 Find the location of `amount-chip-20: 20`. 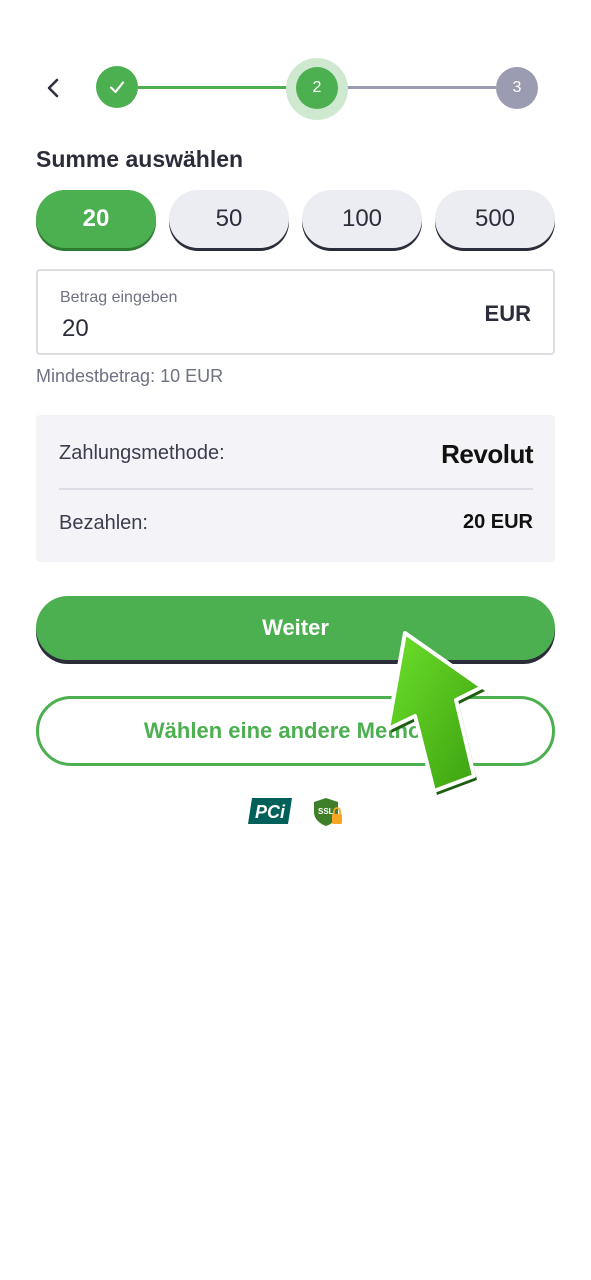

amount-chip-20: 20 is located at coordinates (96, 219).